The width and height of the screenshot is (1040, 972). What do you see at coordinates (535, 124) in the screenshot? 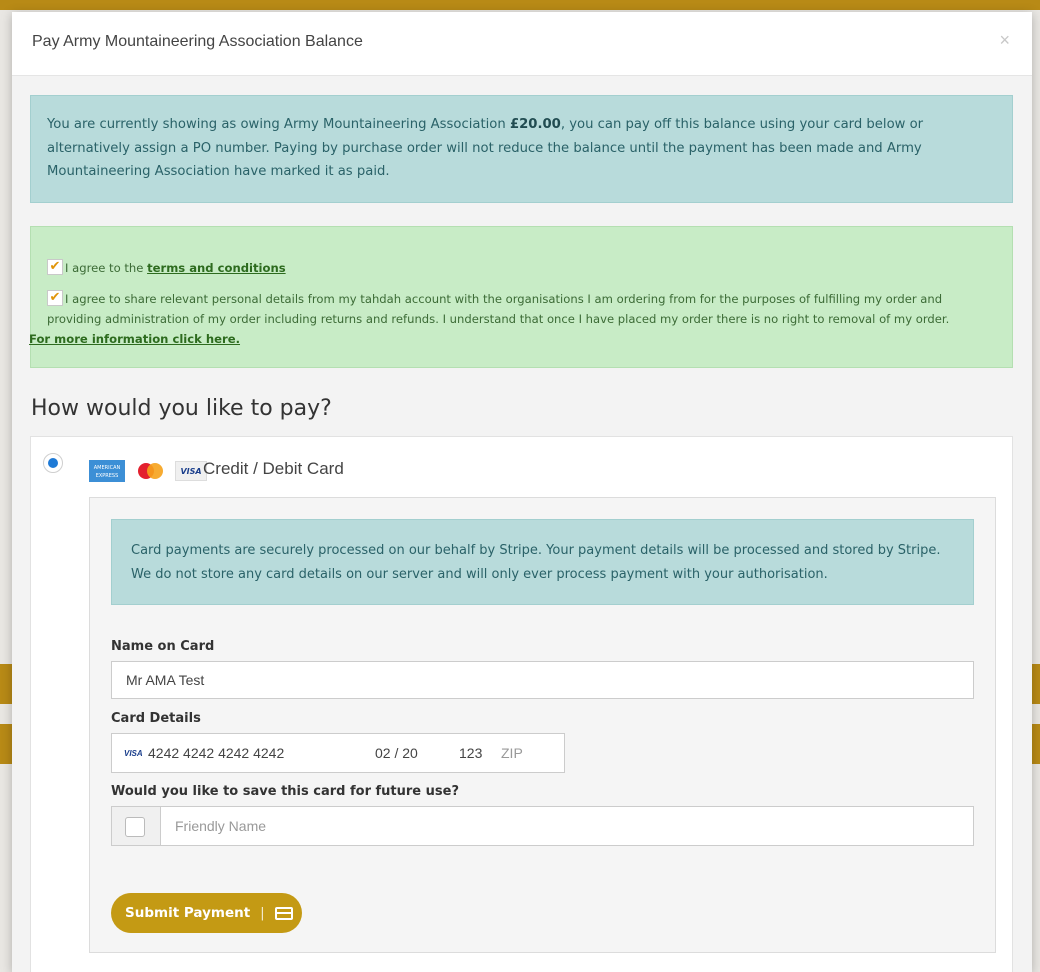
I see `balance-amount: £20.00` at bounding box center [535, 124].